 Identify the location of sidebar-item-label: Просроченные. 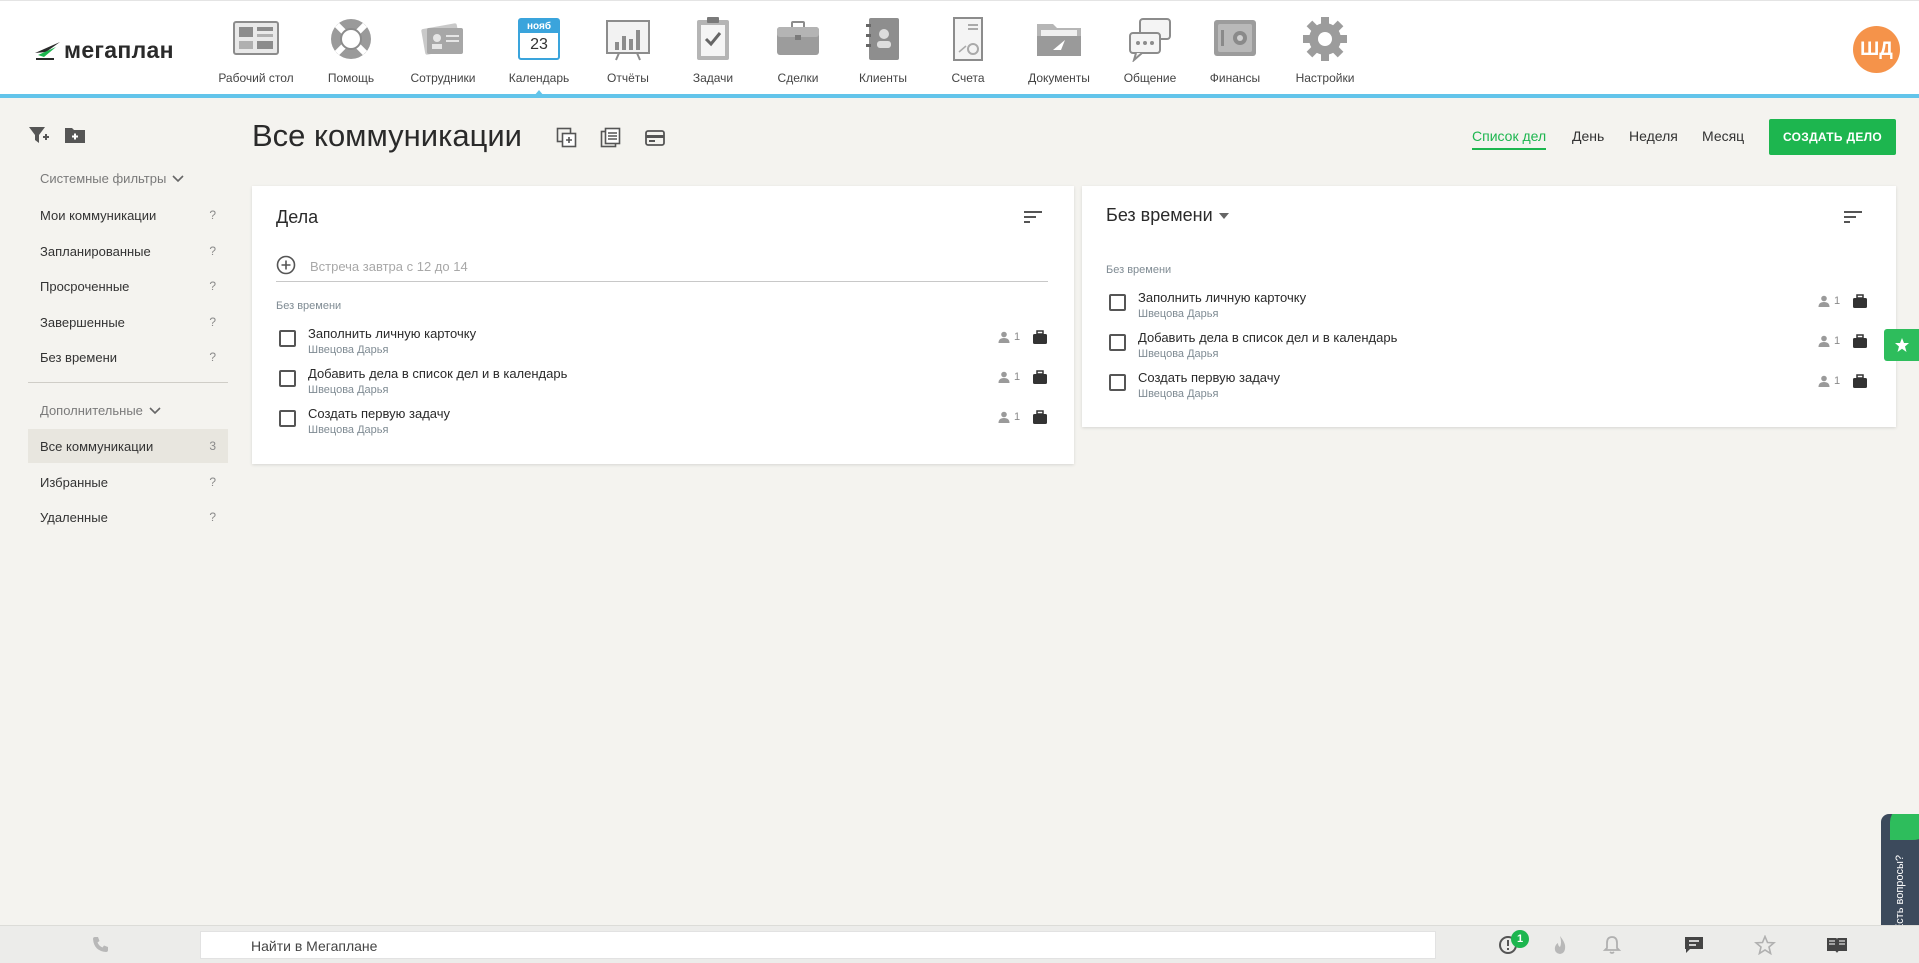
(85, 286).